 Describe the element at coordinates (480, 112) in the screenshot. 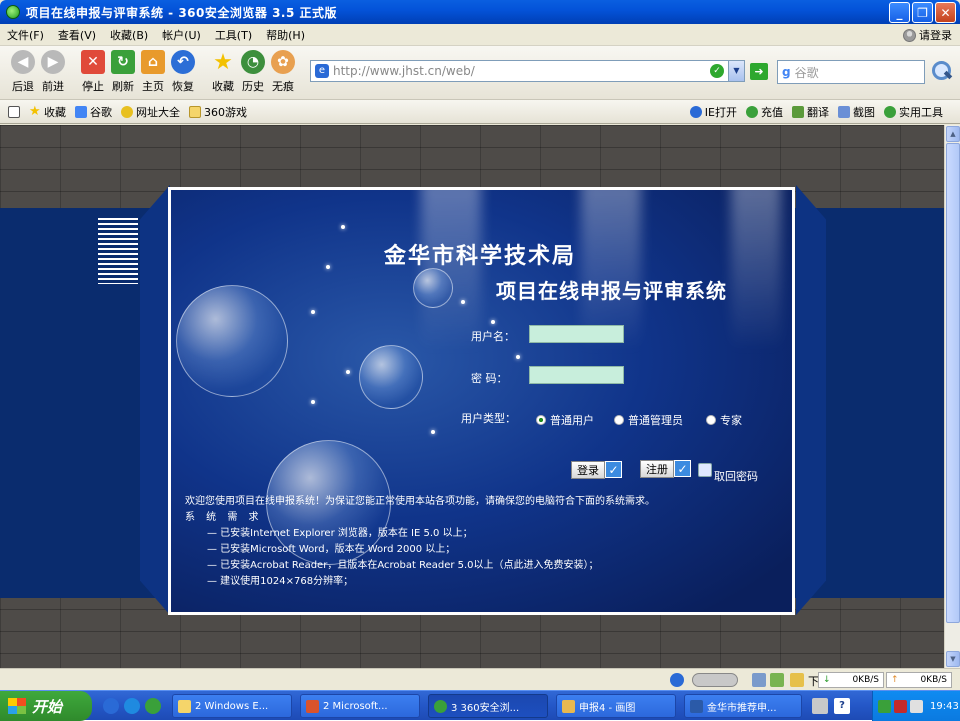

I see `favorites-bar: ★ 收藏 谷歌 网址大全 360游戏 IE打开 充值 翻译 截图 实用工具` at that location.